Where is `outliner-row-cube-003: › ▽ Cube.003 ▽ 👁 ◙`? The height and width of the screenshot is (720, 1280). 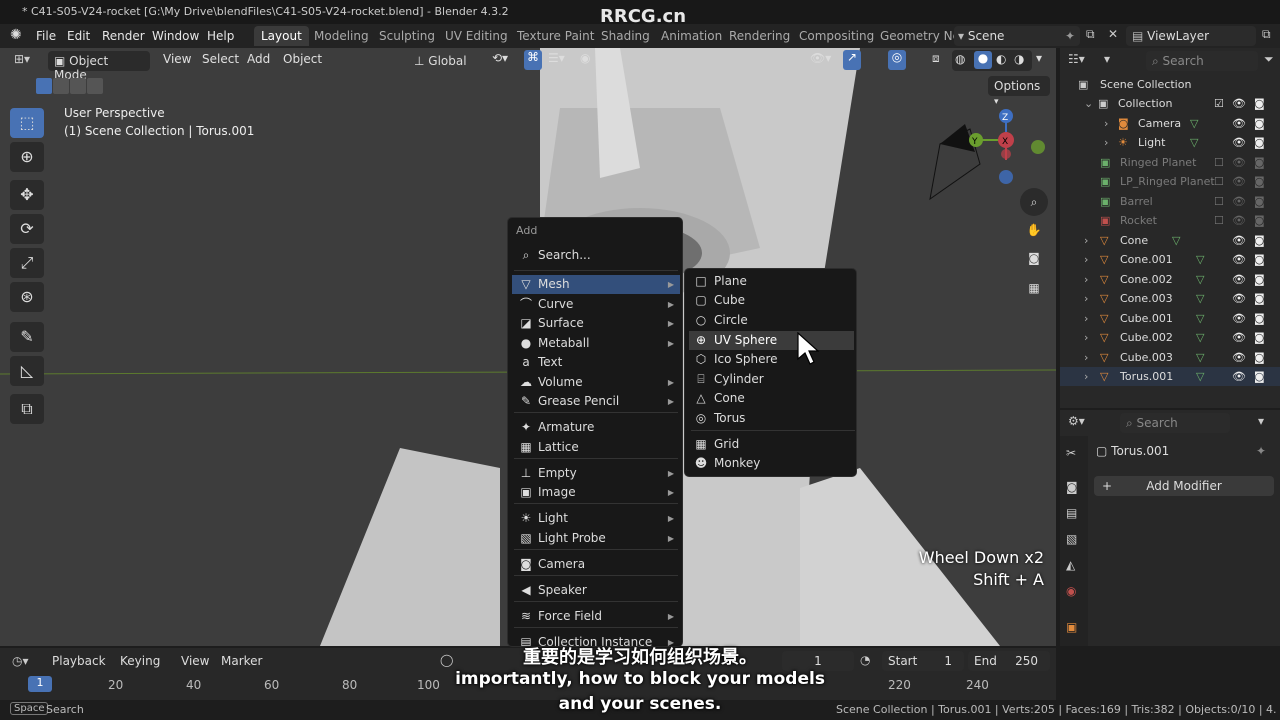
outliner-row-cube-003: › ▽ Cube.003 ▽ 👁 ◙ is located at coordinates (1170, 357).